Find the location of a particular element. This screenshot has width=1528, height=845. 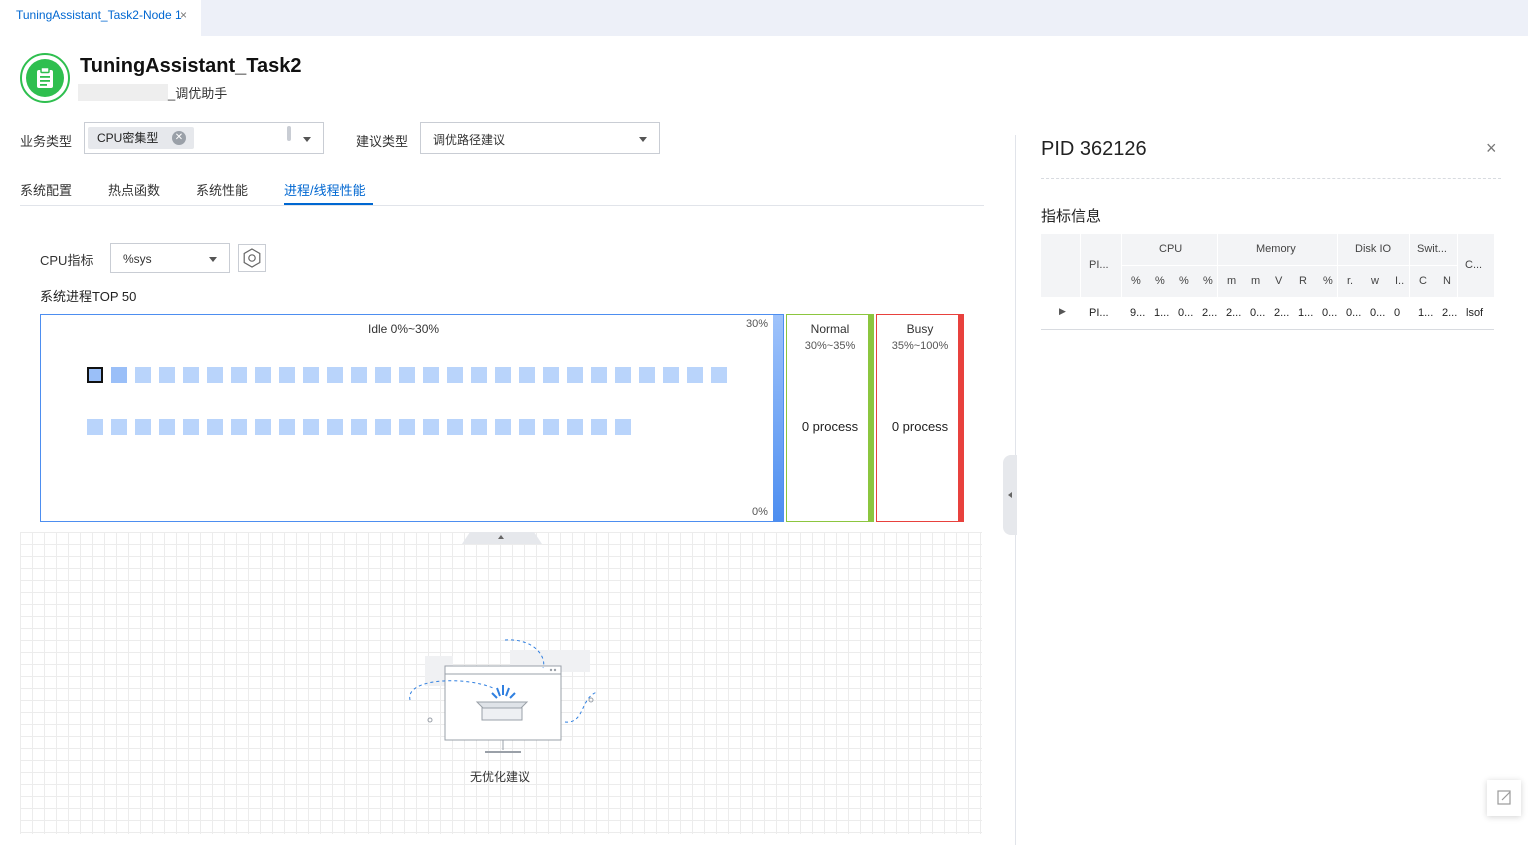

table-cell: 0 is located at coordinates (1397, 313).